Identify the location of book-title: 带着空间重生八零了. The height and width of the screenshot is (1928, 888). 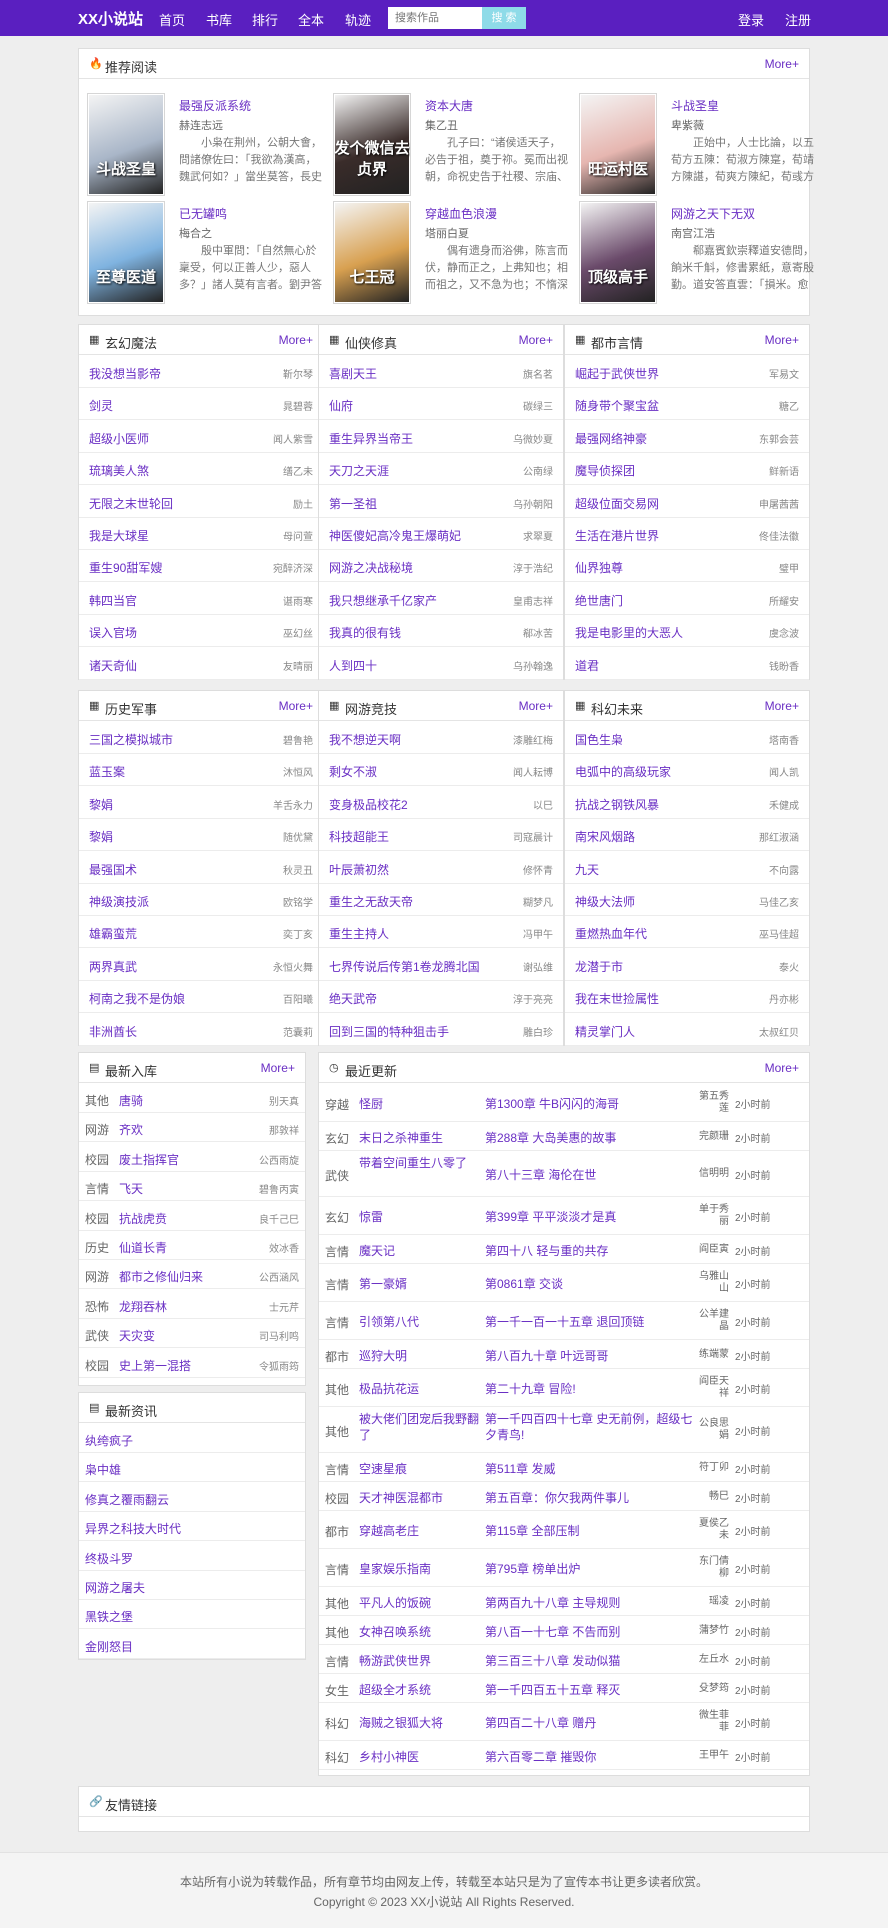
(419, 1163).